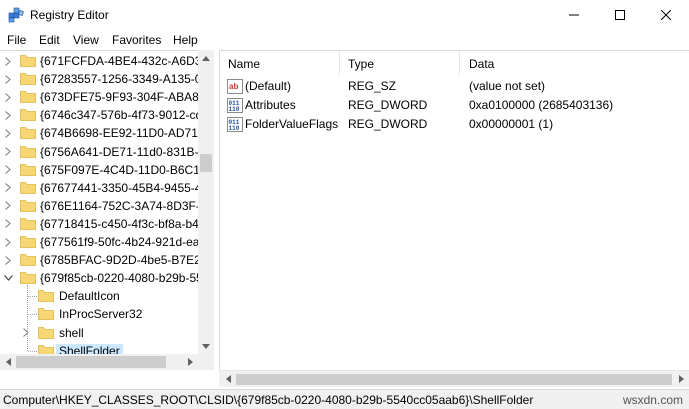 The width and height of the screenshot is (689, 409). Describe the element at coordinates (99, 79) in the screenshot. I see `tree-item: {67283557-1256-3349-A135-05` at that location.